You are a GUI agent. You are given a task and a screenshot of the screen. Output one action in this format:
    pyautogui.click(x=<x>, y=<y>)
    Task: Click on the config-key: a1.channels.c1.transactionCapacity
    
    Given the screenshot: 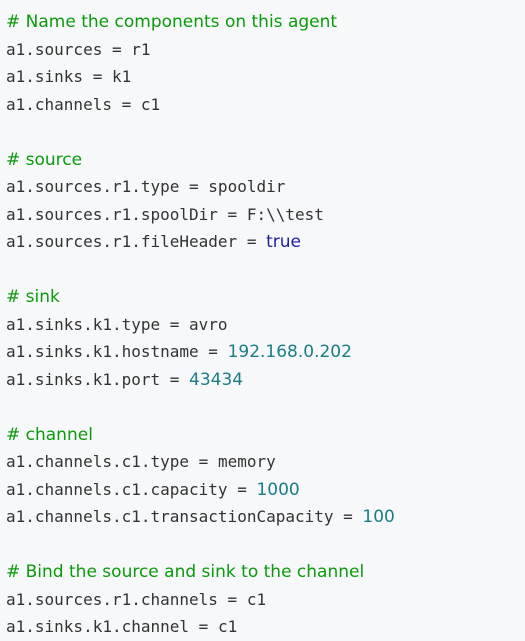 What is the action you would take?
    pyautogui.click(x=170, y=516)
    